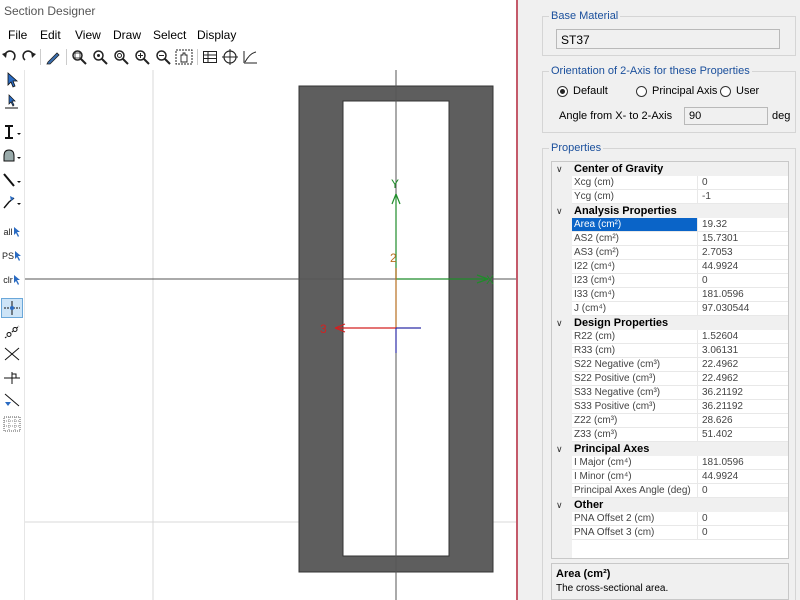 This screenshot has width=800, height=600. What do you see at coordinates (12, 332) in the screenshot?
I see `snap-line-icon` at bounding box center [12, 332].